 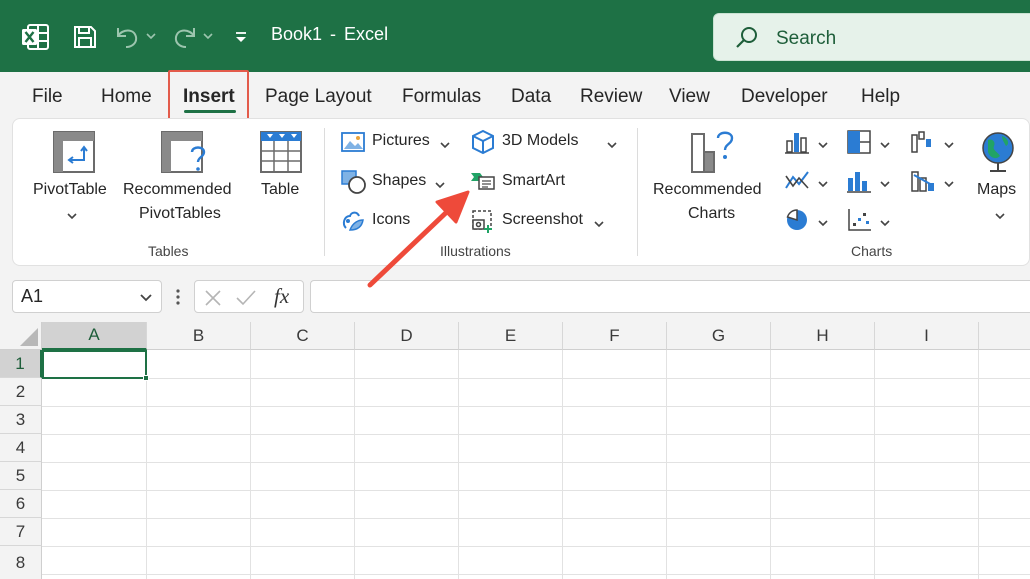 What do you see at coordinates (747, 40) in the screenshot?
I see `search-icon` at bounding box center [747, 40].